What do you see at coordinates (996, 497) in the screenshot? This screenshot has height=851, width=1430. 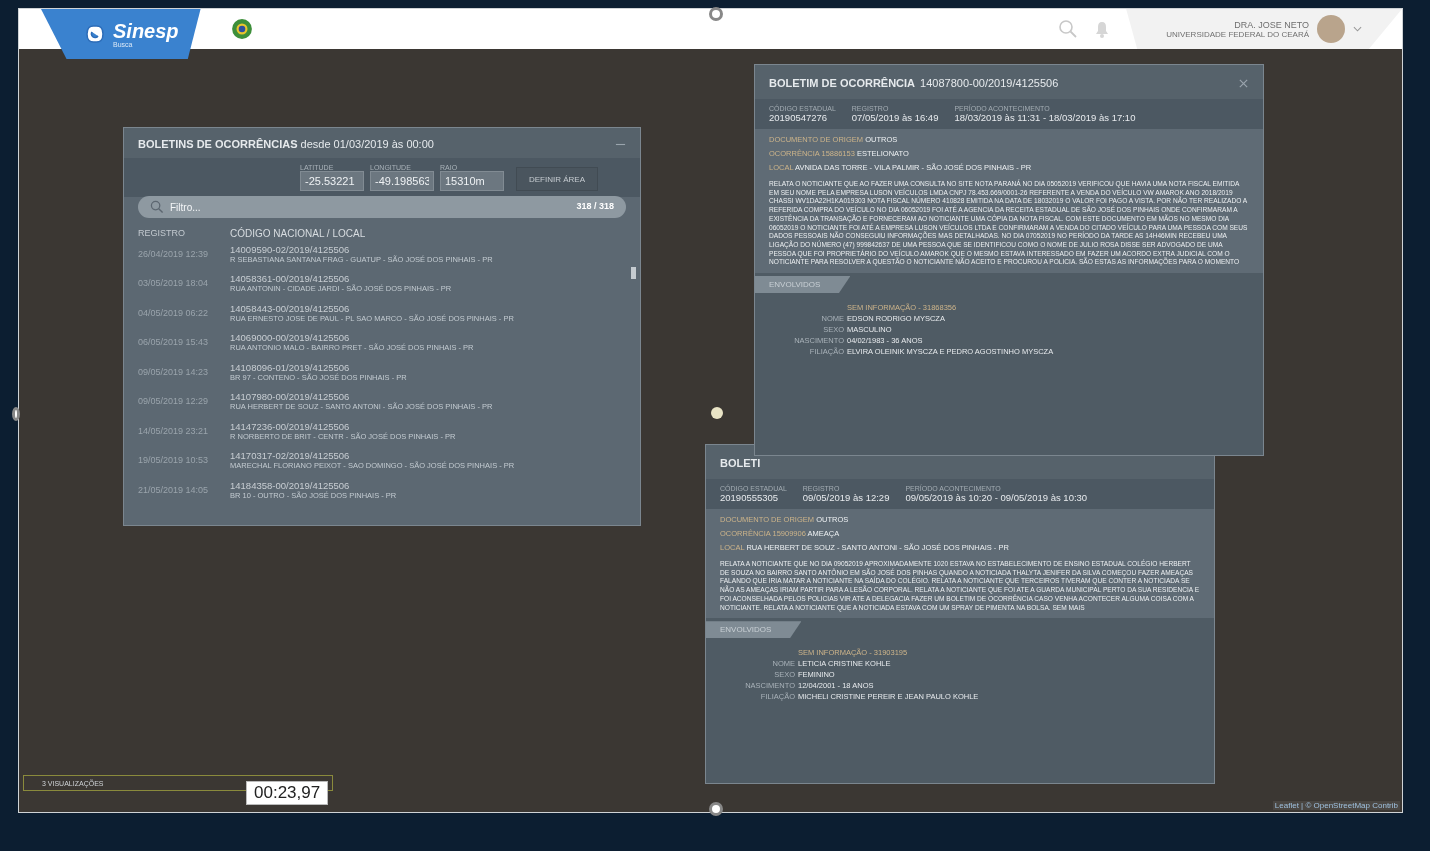 I see `field-value: 09/05/2019 às 10:20 - 09/05/2019 às 10:30` at bounding box center [996, 497].